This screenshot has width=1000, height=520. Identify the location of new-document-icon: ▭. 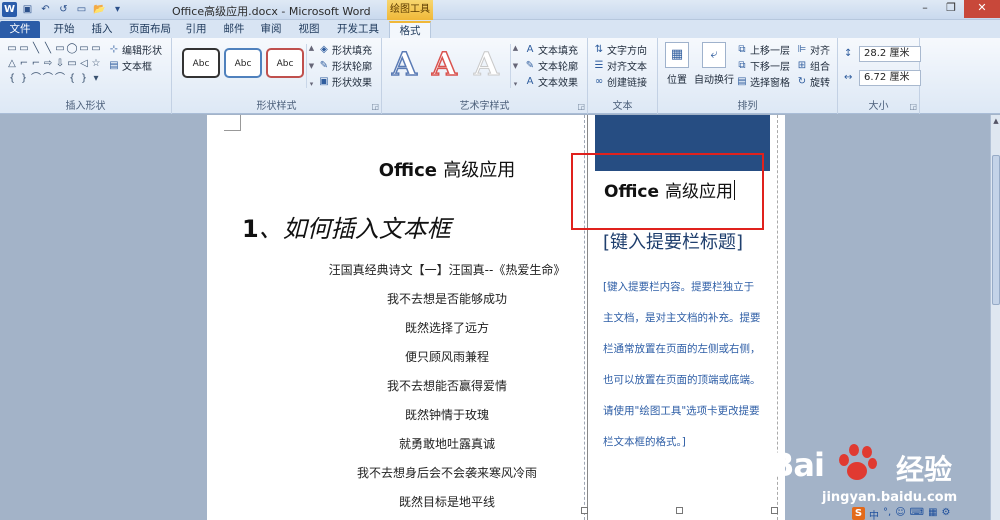
(81, 9).